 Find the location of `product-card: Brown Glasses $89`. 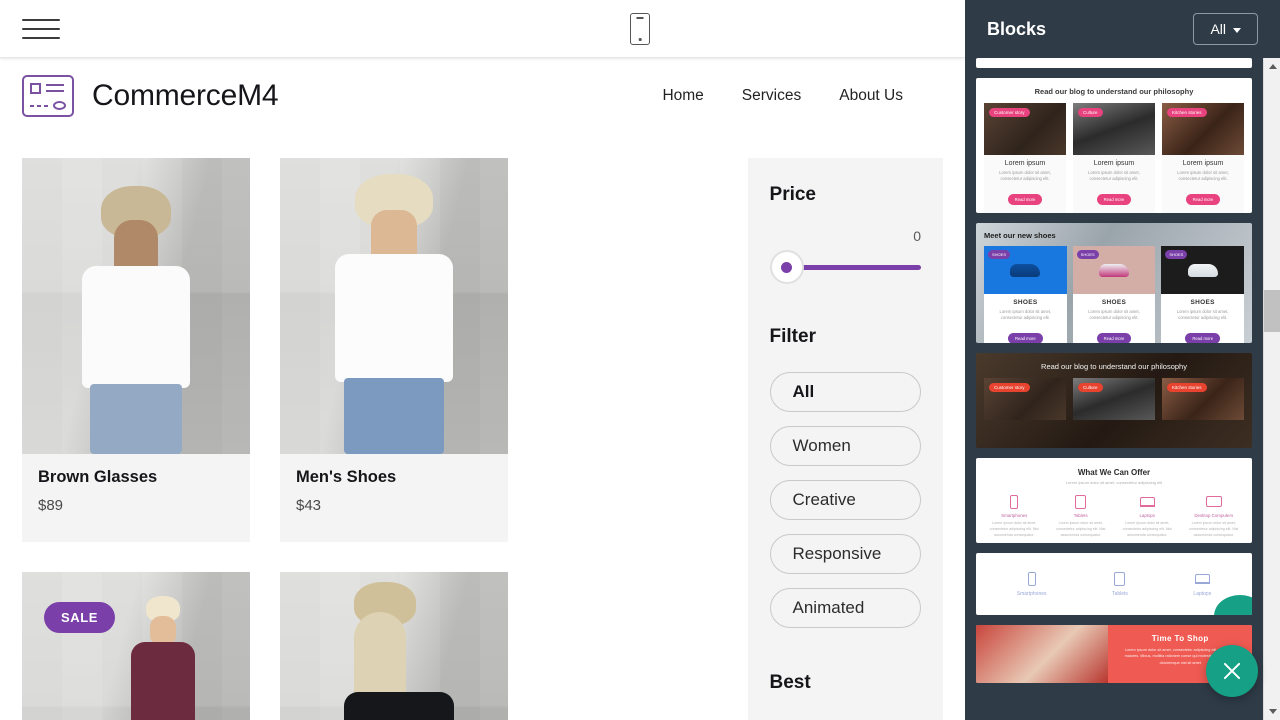

product-card: Brown Glasses $89 is located at coordinates (136, 350).